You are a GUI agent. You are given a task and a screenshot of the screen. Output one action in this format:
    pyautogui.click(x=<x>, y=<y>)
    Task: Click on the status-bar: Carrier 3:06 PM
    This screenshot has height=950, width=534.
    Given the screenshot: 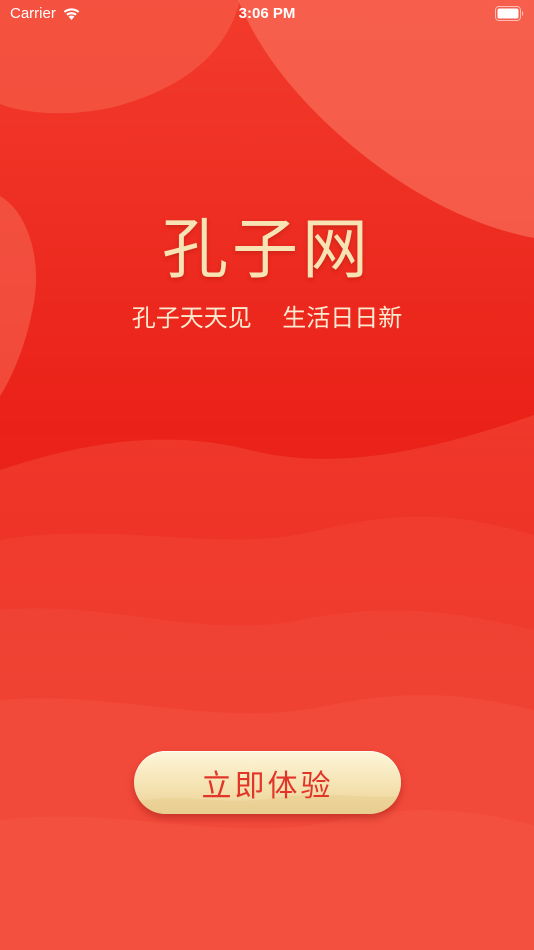 What is the action you would take?
    pyautogui.click(x=267, y=14)
    